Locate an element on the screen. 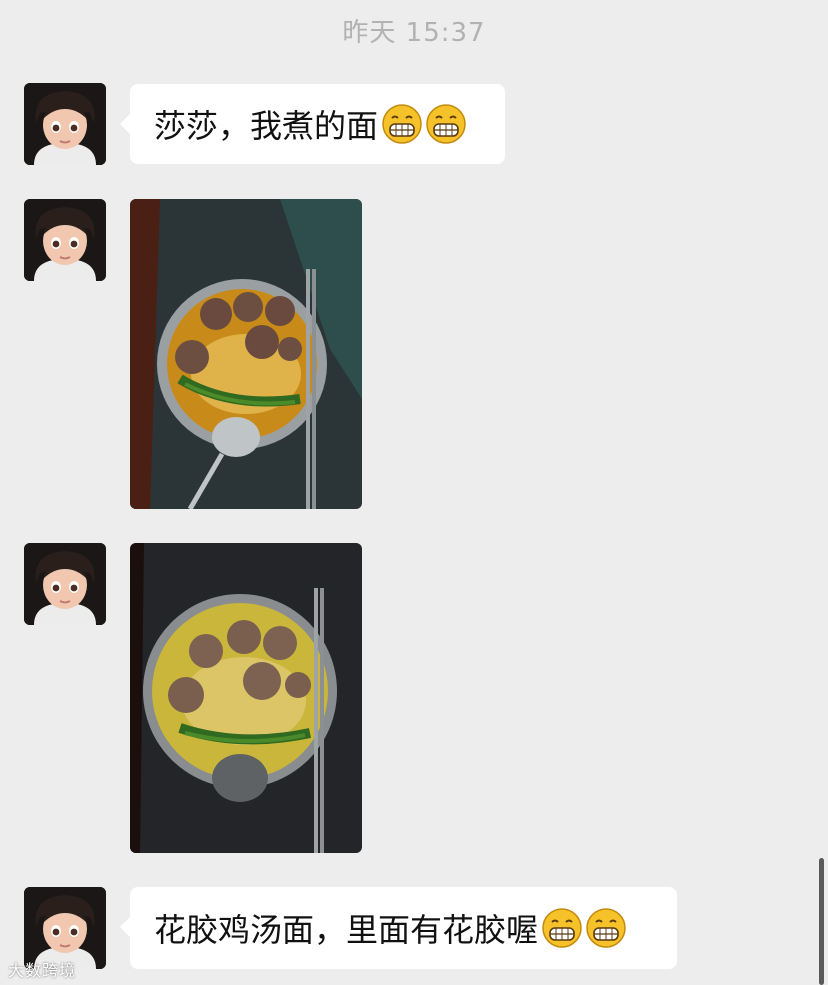 The width and height of the screenshot is (828, 985). watermark: 大数跨境 is located at coordinates (42, 970).